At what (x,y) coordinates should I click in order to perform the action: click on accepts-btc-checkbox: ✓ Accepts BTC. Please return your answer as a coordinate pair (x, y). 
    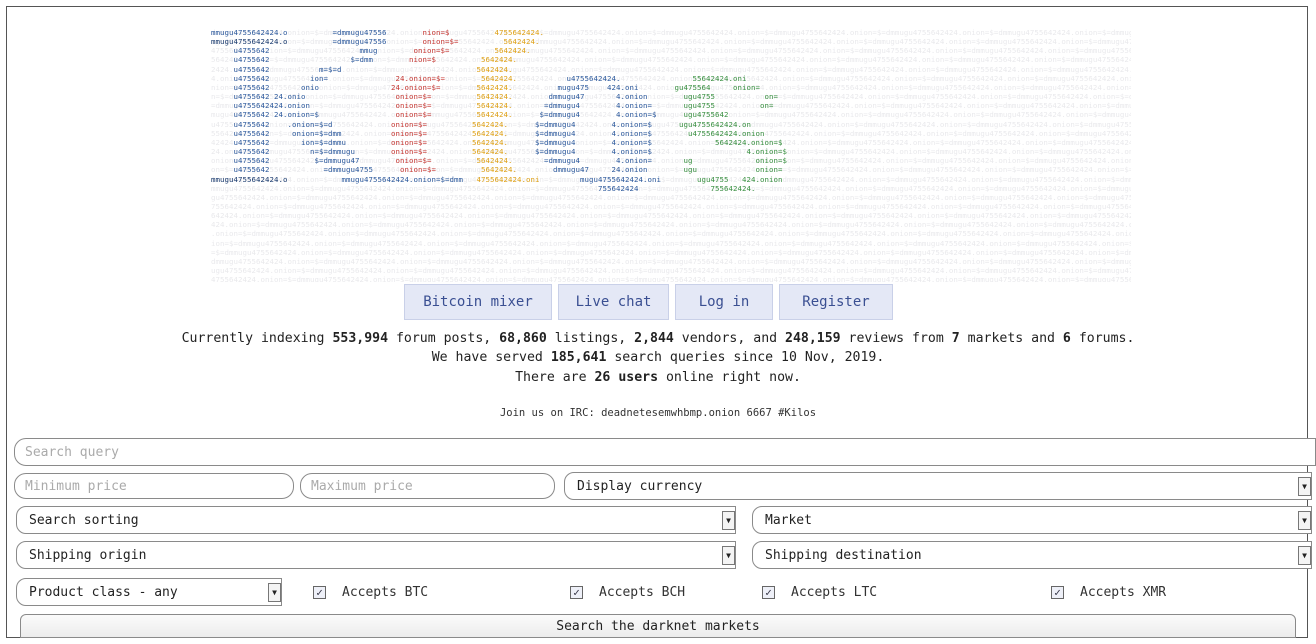
    Looking at the image, I should click on (370, 592).